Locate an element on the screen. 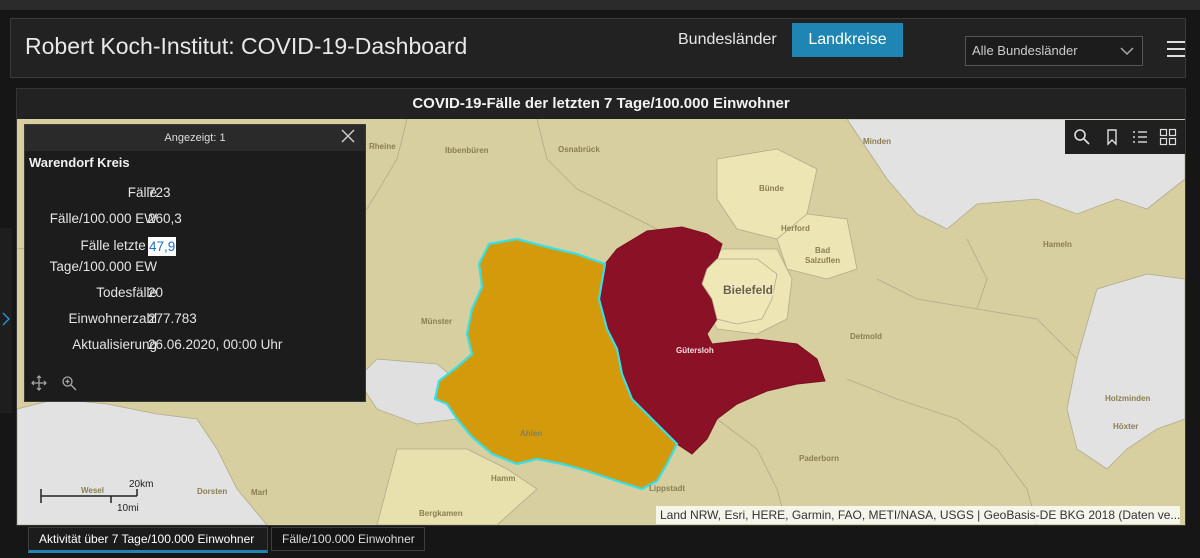 Image resolution: width=1200 pixels, height=558 pixels. nav-bundeslaender-button: Bundesländer is located at coordinates (727, 40).